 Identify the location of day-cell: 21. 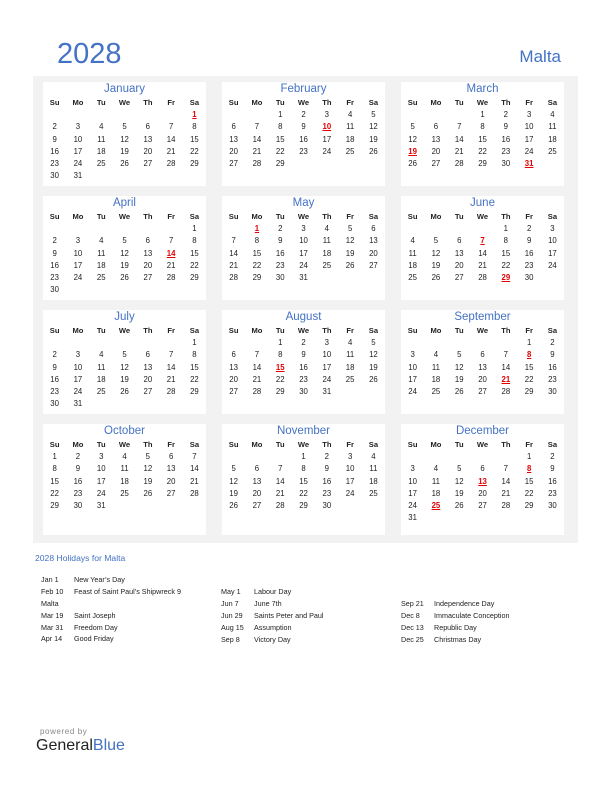
(482, 265).